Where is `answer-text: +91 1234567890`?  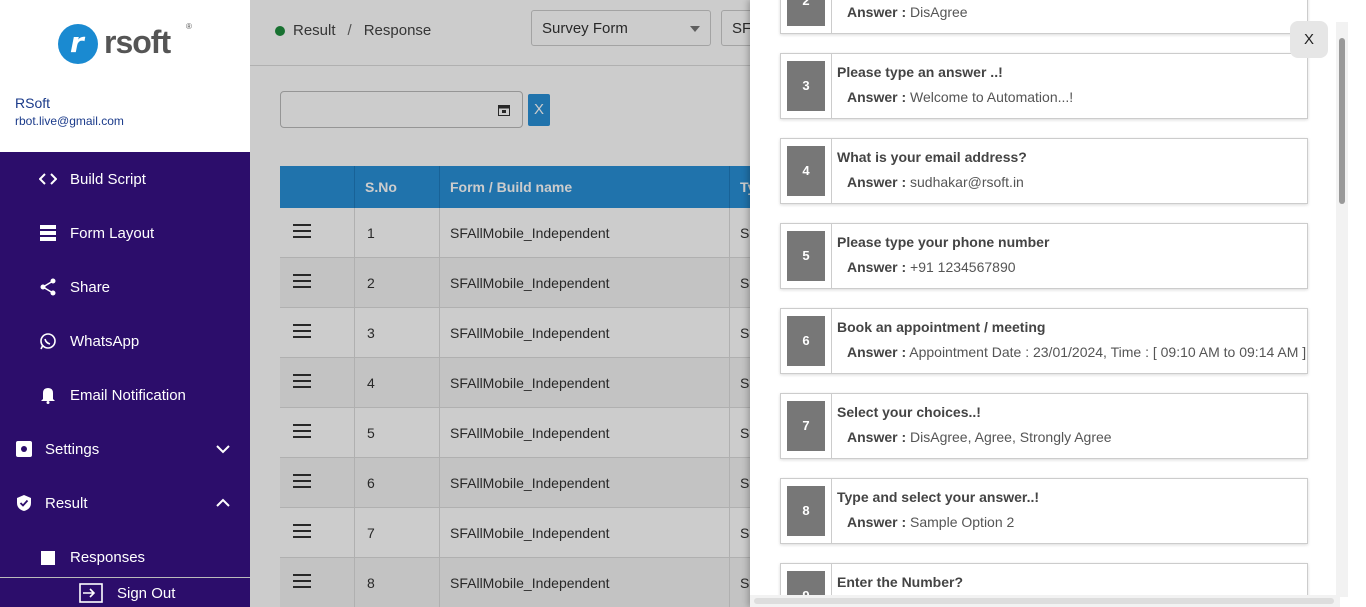
answer-text: +91 1234567890 is located at coordinates (963, 267).